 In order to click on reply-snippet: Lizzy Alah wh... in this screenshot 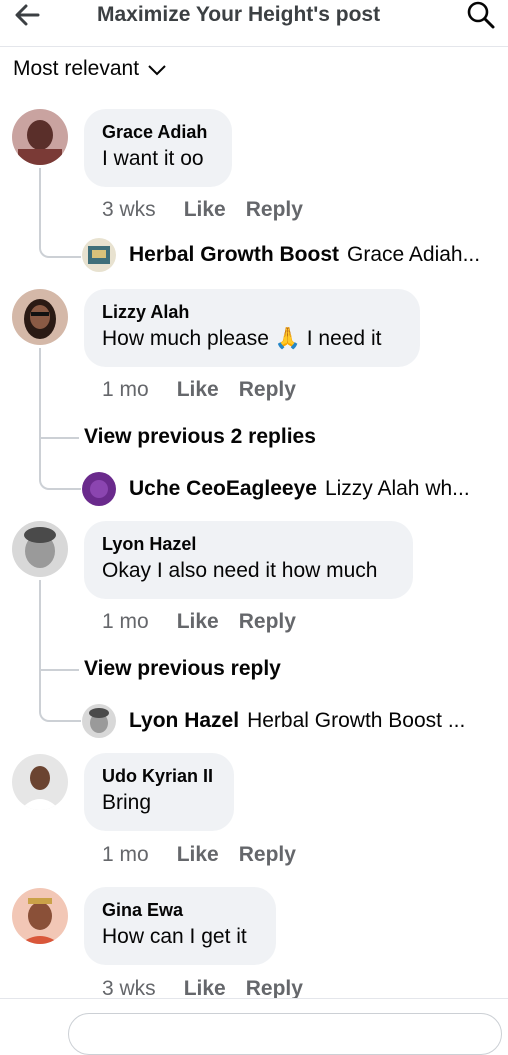, I will do `click(397, 488)`.